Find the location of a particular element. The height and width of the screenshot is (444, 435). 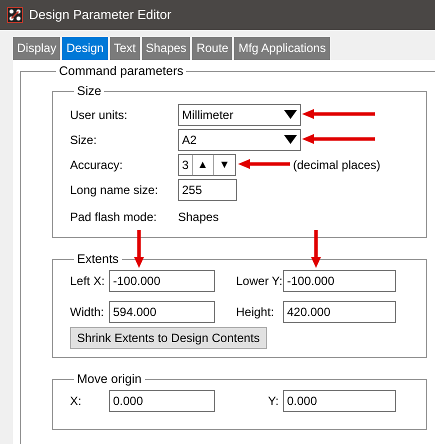

field-value: Shapes is located at coordinates (198, 217).